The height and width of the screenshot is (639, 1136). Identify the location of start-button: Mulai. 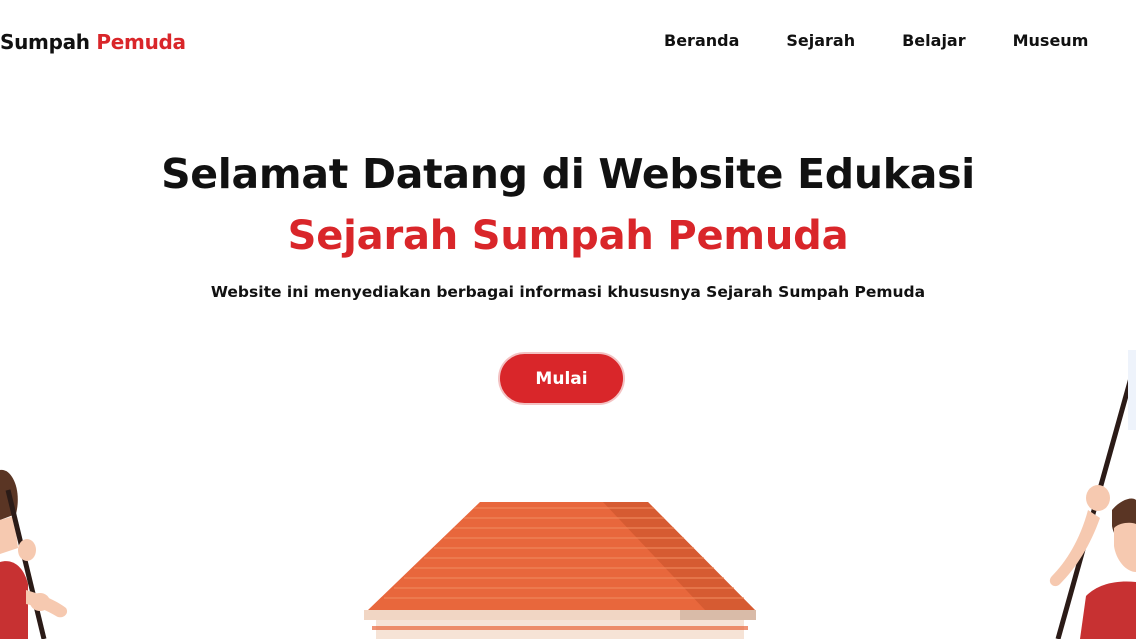
(561, 378).